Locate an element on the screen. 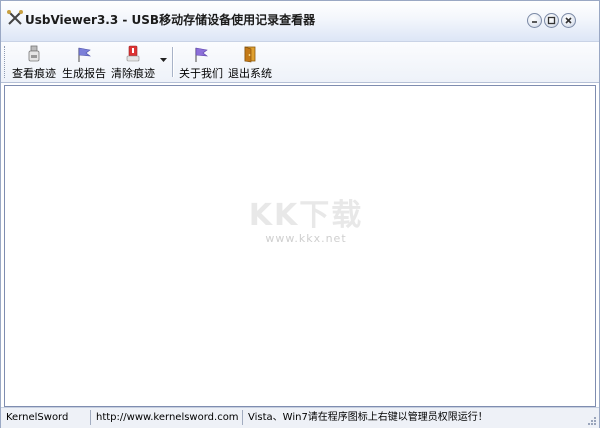 This screenshot has height=428, width=600. generate-report-button: 生成报告 is located at coordinates (84, 62).